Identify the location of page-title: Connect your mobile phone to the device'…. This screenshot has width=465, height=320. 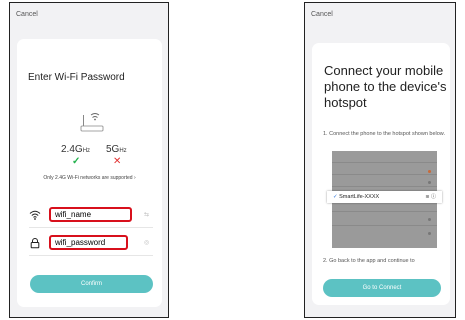
(385, 86).